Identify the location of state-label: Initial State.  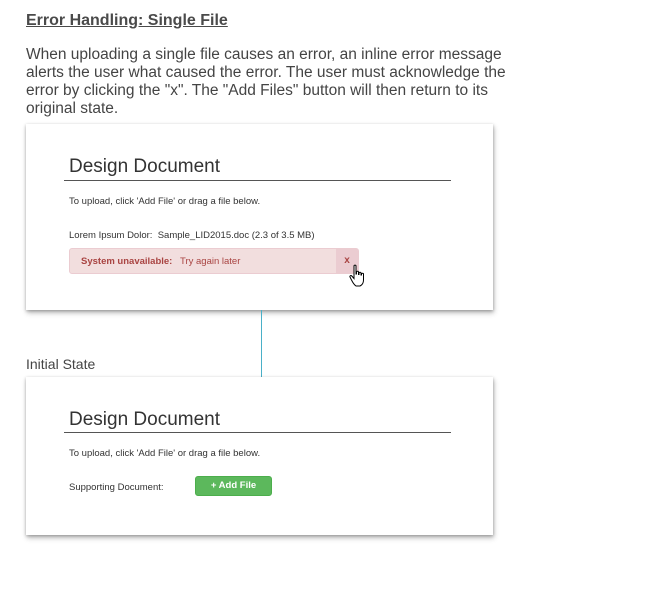
(61, 364).